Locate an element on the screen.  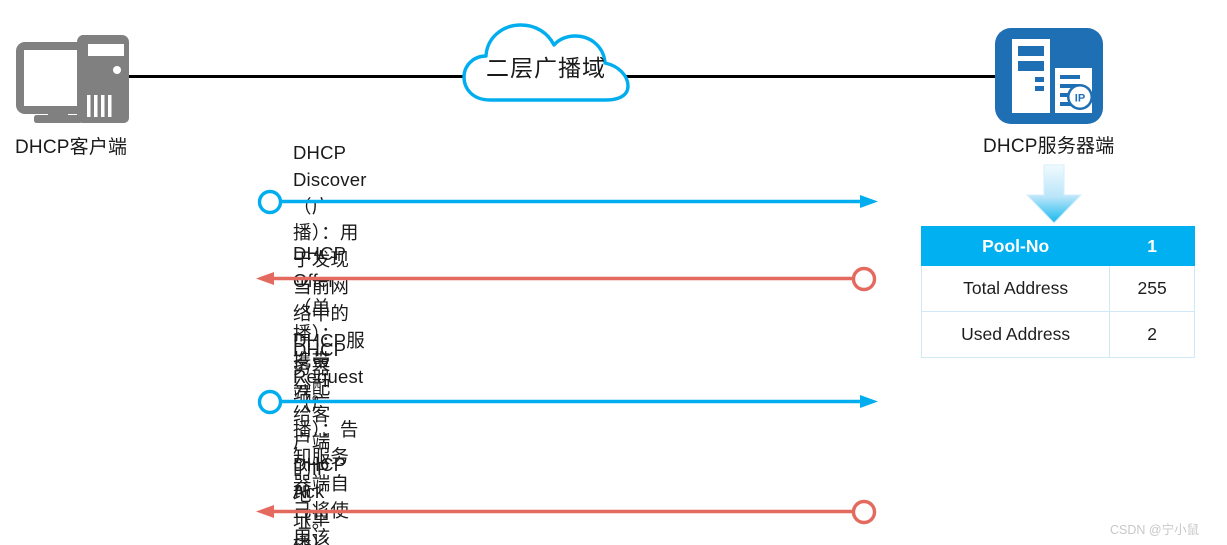
table-row: Used Address 2 is located at coordinates (1057, 334).